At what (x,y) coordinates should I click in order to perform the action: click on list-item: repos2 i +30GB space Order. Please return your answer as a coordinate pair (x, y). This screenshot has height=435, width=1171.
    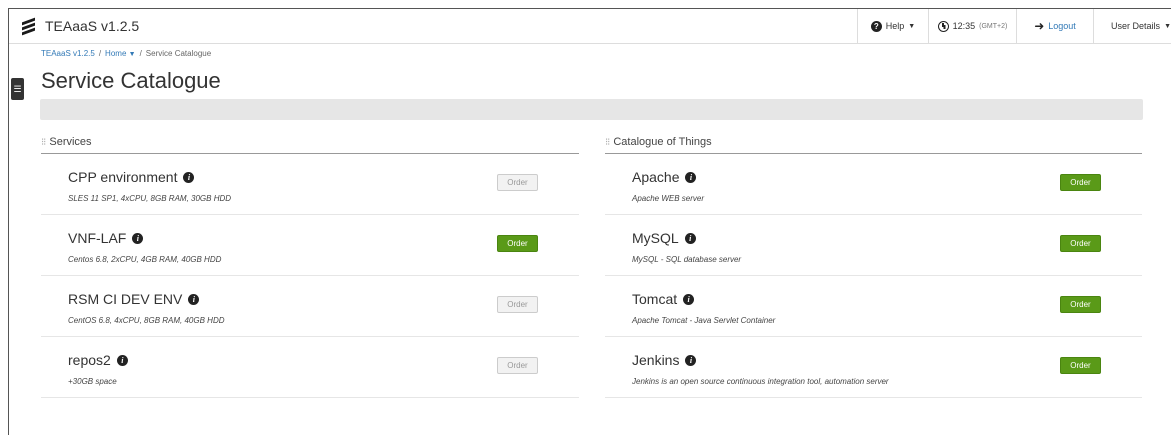
    Looking at the image, I should click on (310, 367).